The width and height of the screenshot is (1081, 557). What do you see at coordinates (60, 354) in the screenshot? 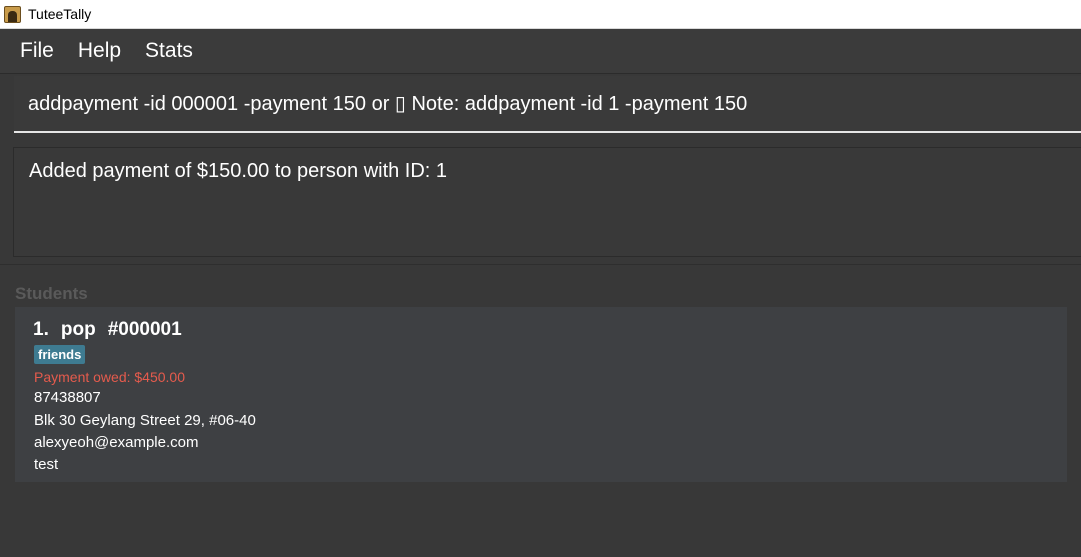
I see `tag-badge: friends` at bounding box center [60, 354].